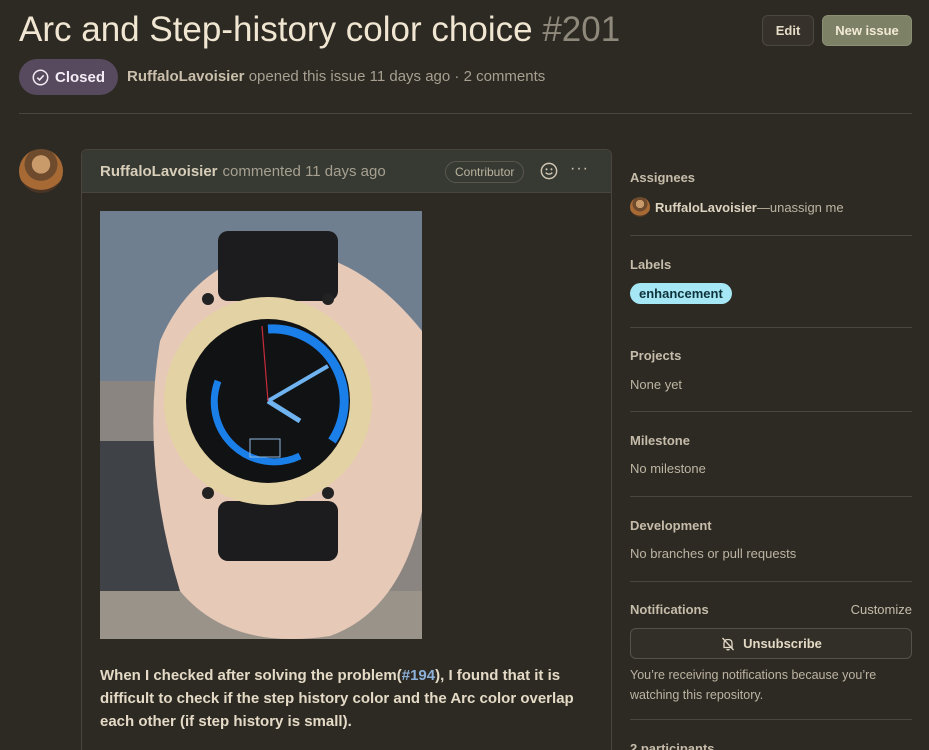 The image size is (929, 750). I want to click on customize-link: Customize, so click(771, 609).